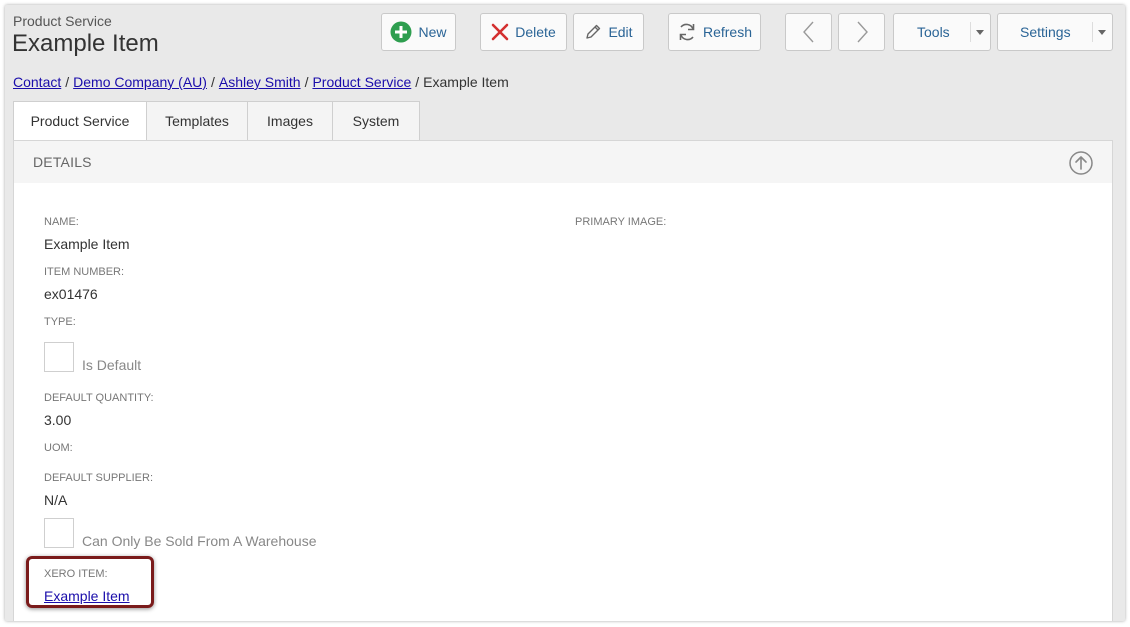  I want to click on plus-circle-icon, so click(401, 32).